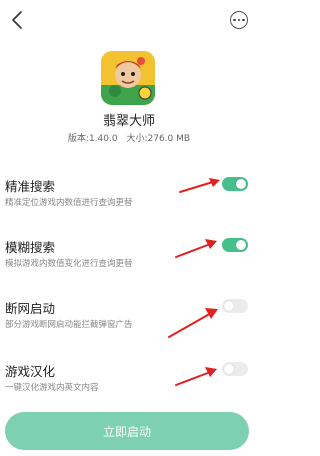  Describe the element at coordinates (128, 78) in the screenshot. I see `app-icon` at that location.